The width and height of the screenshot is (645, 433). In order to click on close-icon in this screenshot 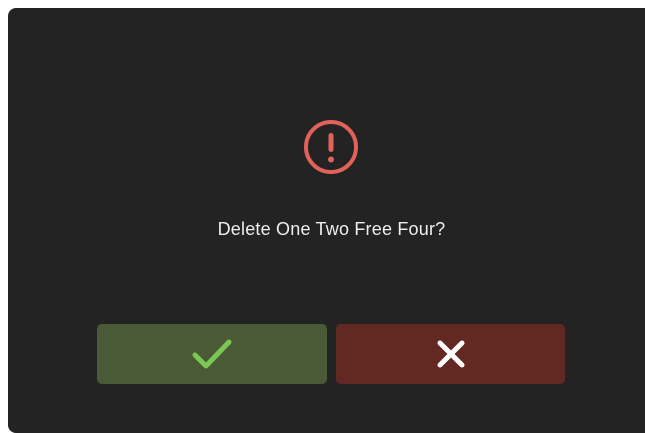, I will do `click(451, 354)`.